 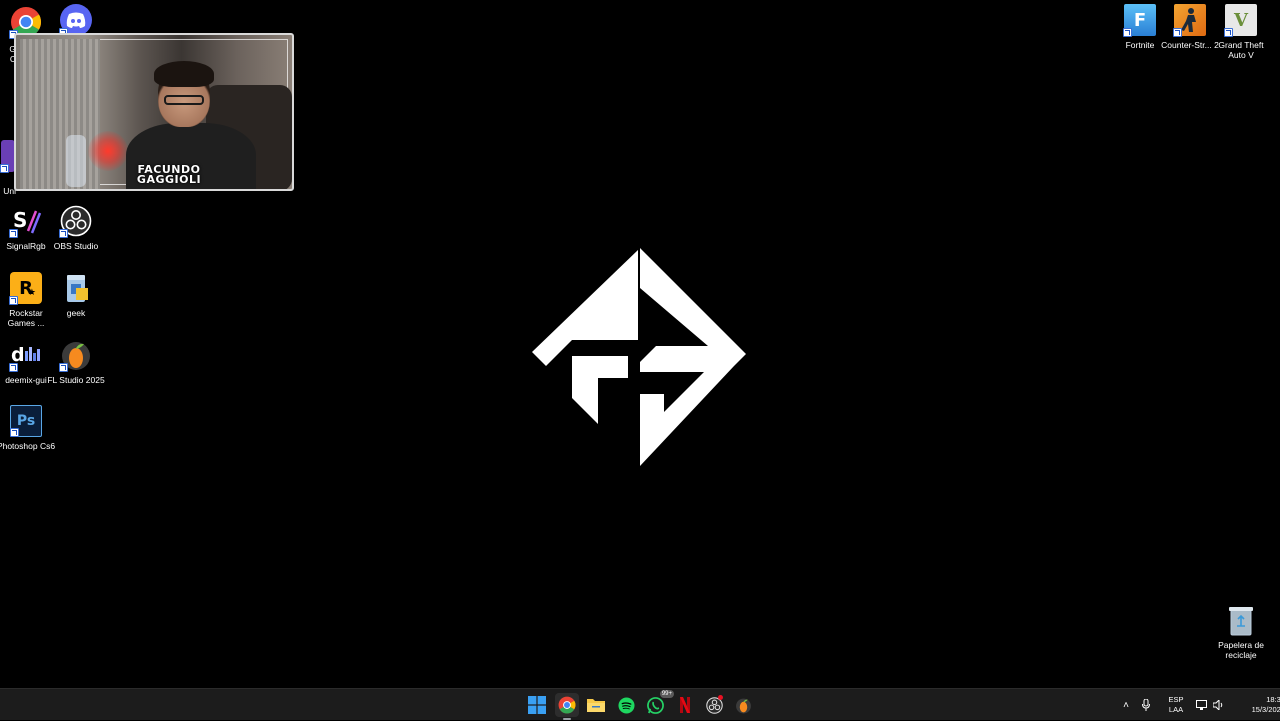 I want to click on desktop-icon-deemix: d deemix-gui, so click(x=26, y=362).